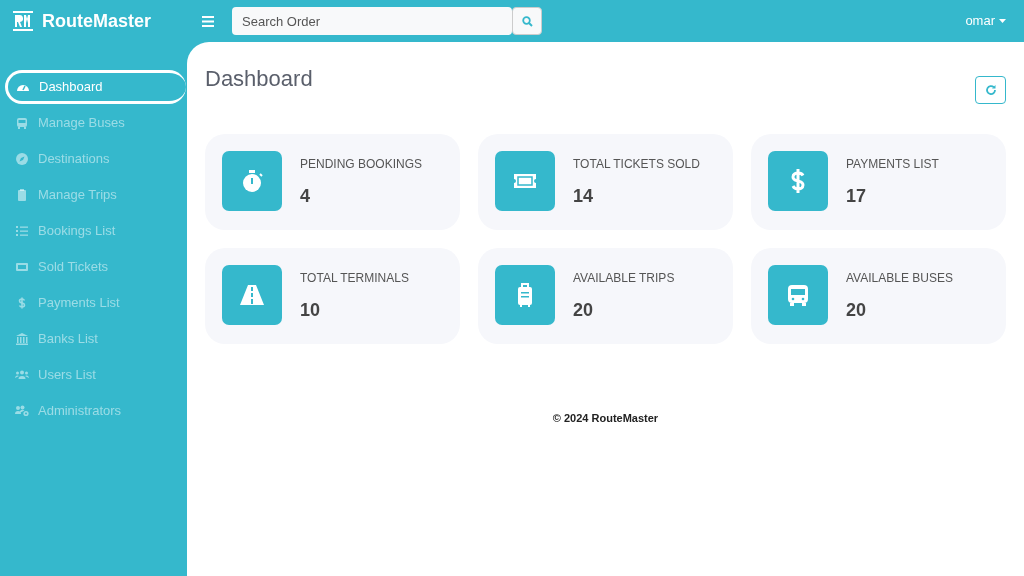  What do you see at coordinates (624, 278) in the screenshot?
I see `stat-label: AVAILABLE TRIPS` at bounding box center [624, 278].